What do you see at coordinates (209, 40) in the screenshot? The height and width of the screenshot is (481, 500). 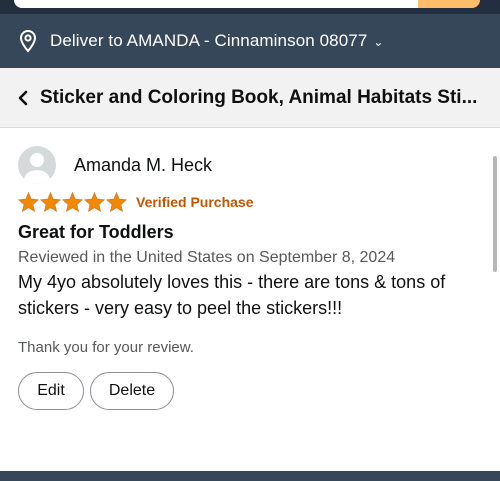 I see `deliver-to-text: Deliver to AMANDA - Cinnaminson 08077` at bounding box center [209, 40].